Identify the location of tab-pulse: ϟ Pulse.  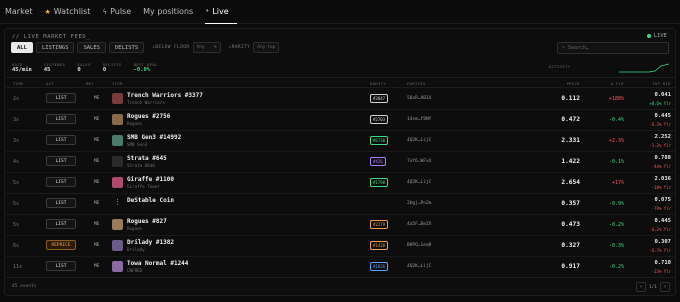
(120, 12).